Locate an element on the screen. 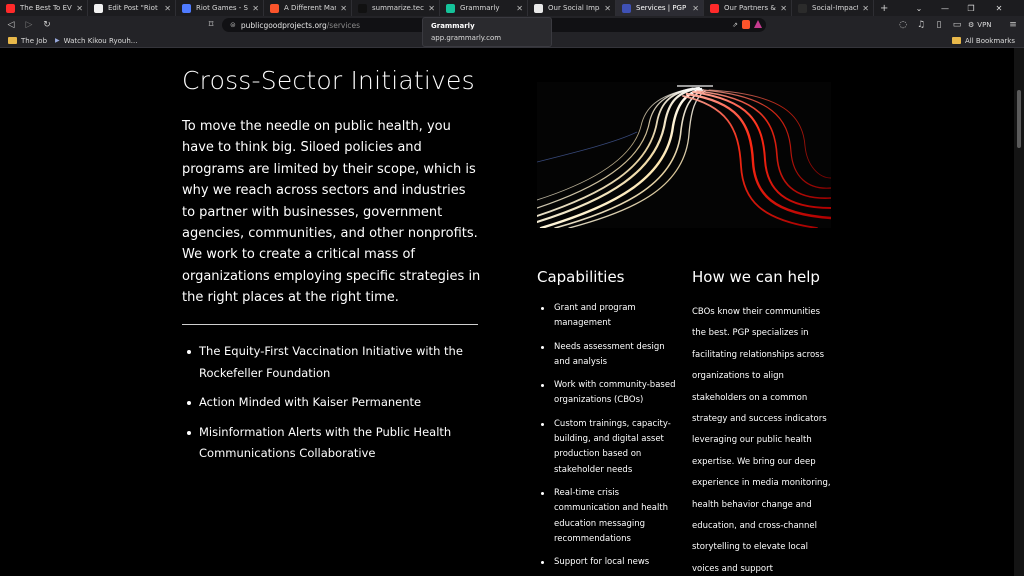  back-icon: ◁ is located at coordinates (11, 25).